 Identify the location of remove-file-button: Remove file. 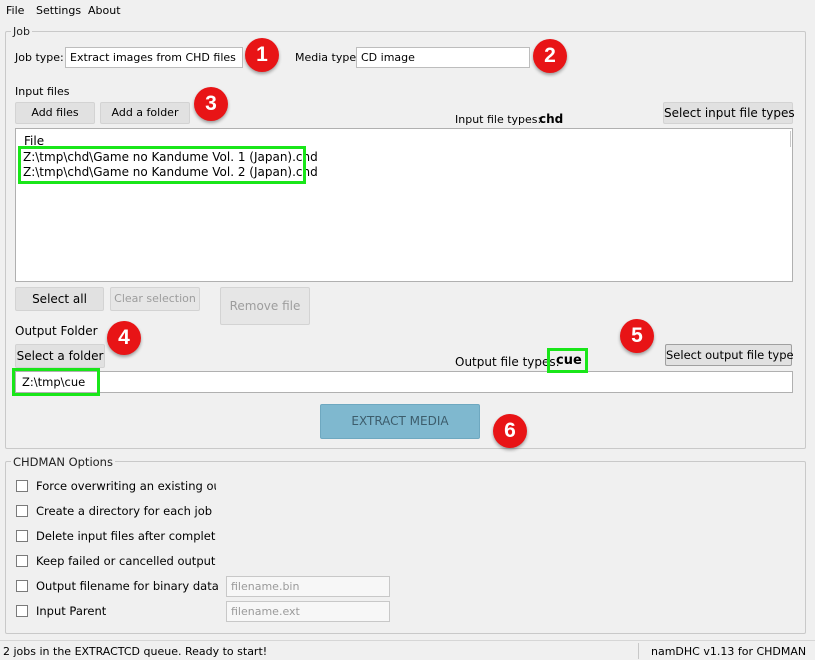
(265, 306).